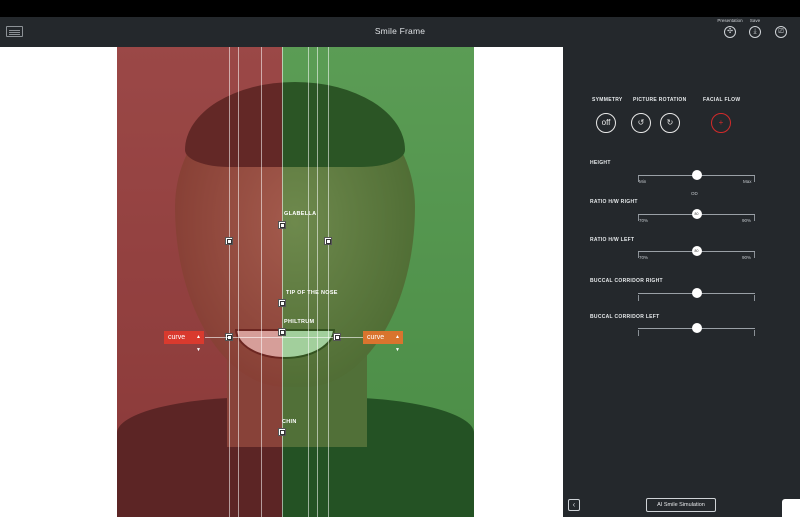 This screenshot has height=517, width=800. What do you see at coordinates (747, 257) in the screenshot?
I see `ratio-left-max: 90%` at bounding box center [747, 257].